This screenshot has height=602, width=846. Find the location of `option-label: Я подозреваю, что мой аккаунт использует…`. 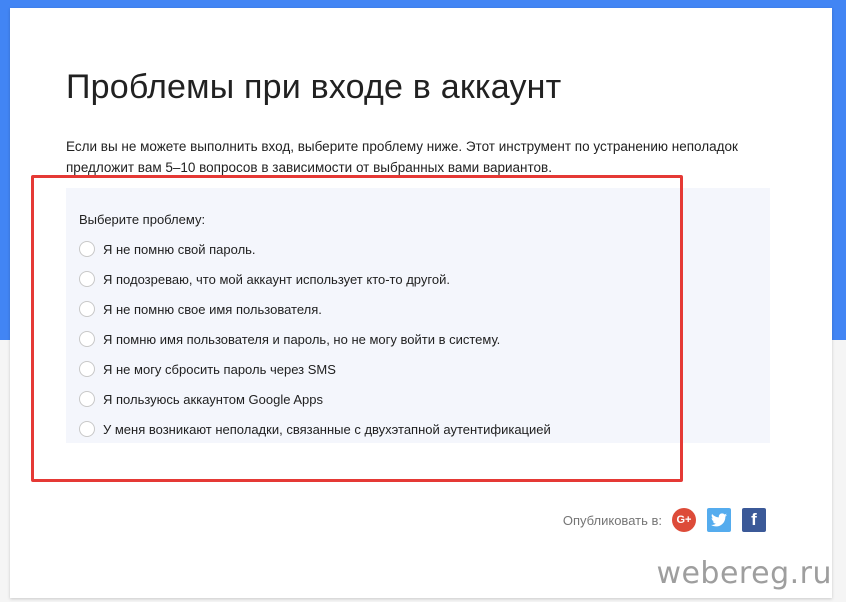

option-label: Я подозреваю, что мой аккаунт использует… is located at coordinates (276, 279).